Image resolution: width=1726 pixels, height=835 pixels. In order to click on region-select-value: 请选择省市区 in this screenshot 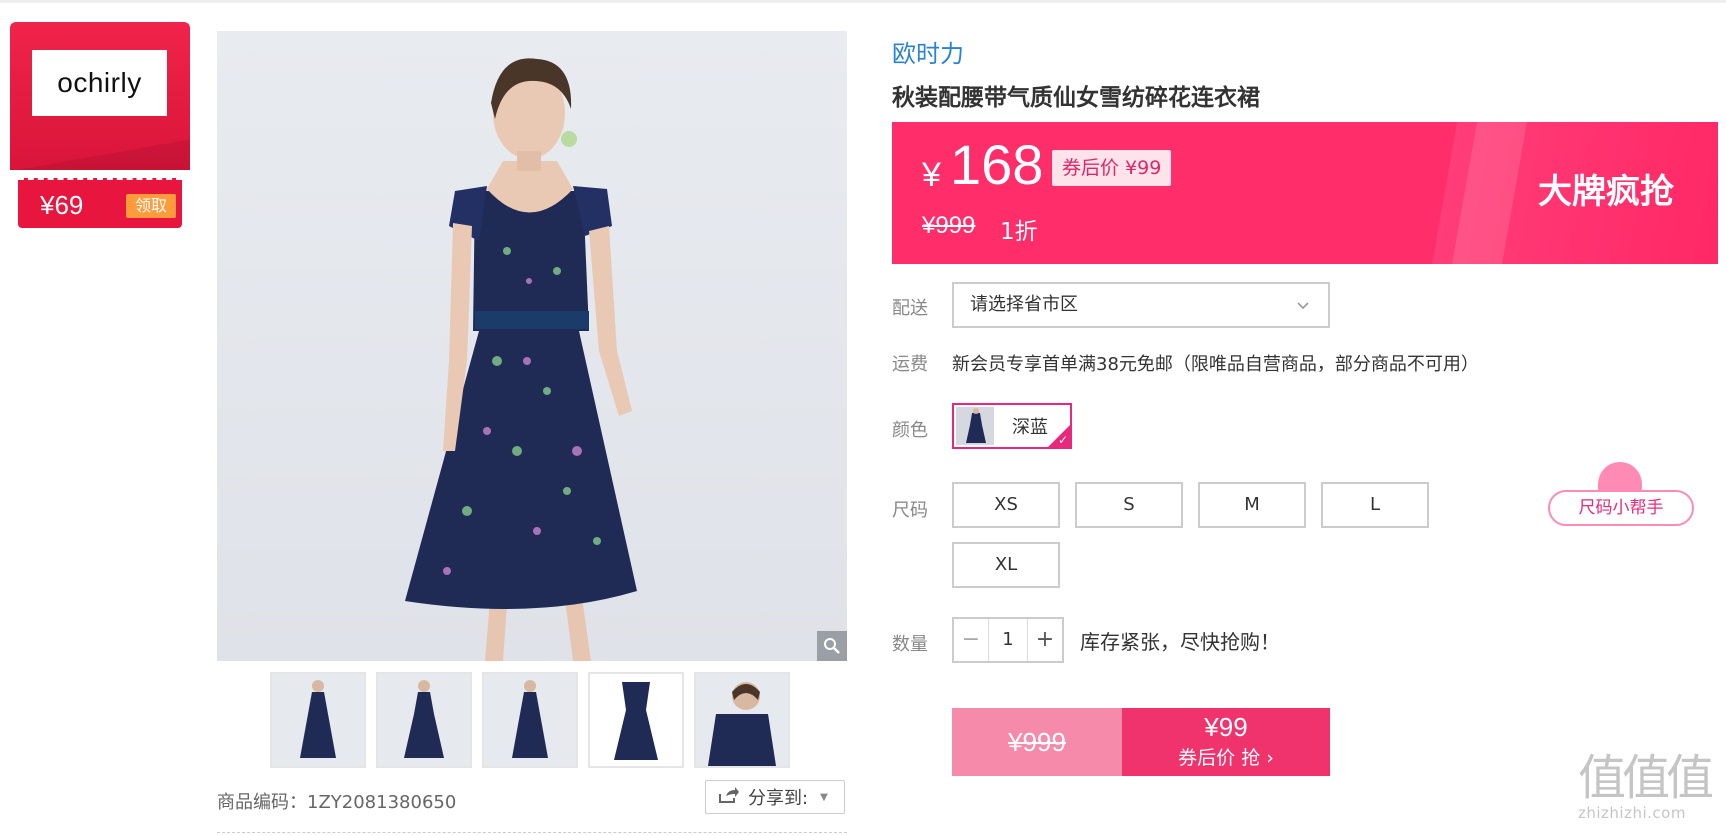, I will do `click(1024, 304)`.